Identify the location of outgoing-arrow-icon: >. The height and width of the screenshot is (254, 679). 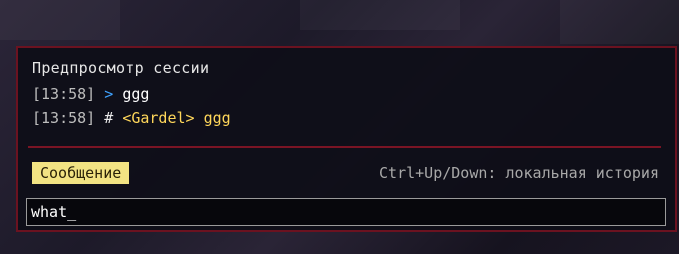
(109, 94).